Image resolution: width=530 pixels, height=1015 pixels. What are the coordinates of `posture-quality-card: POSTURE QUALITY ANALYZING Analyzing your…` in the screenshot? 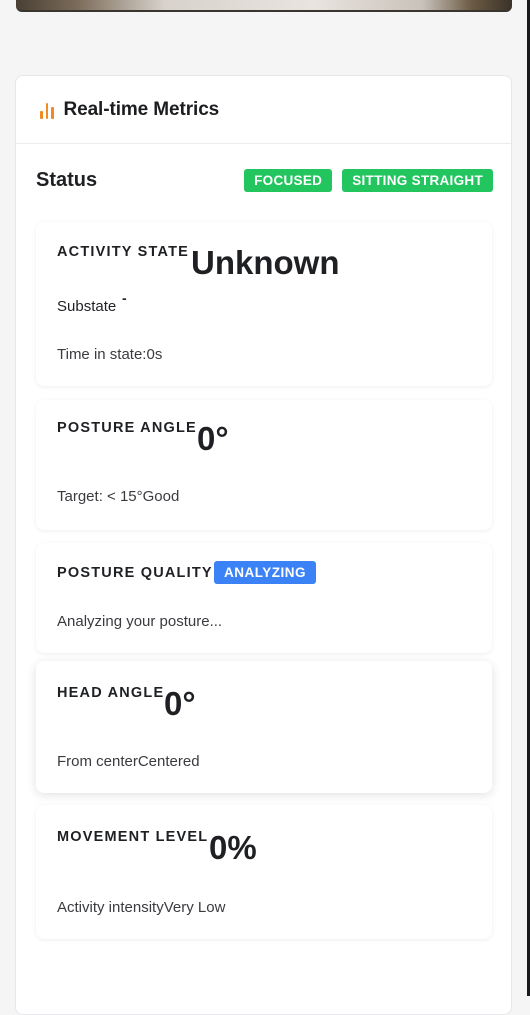 It's located at (264, 598).